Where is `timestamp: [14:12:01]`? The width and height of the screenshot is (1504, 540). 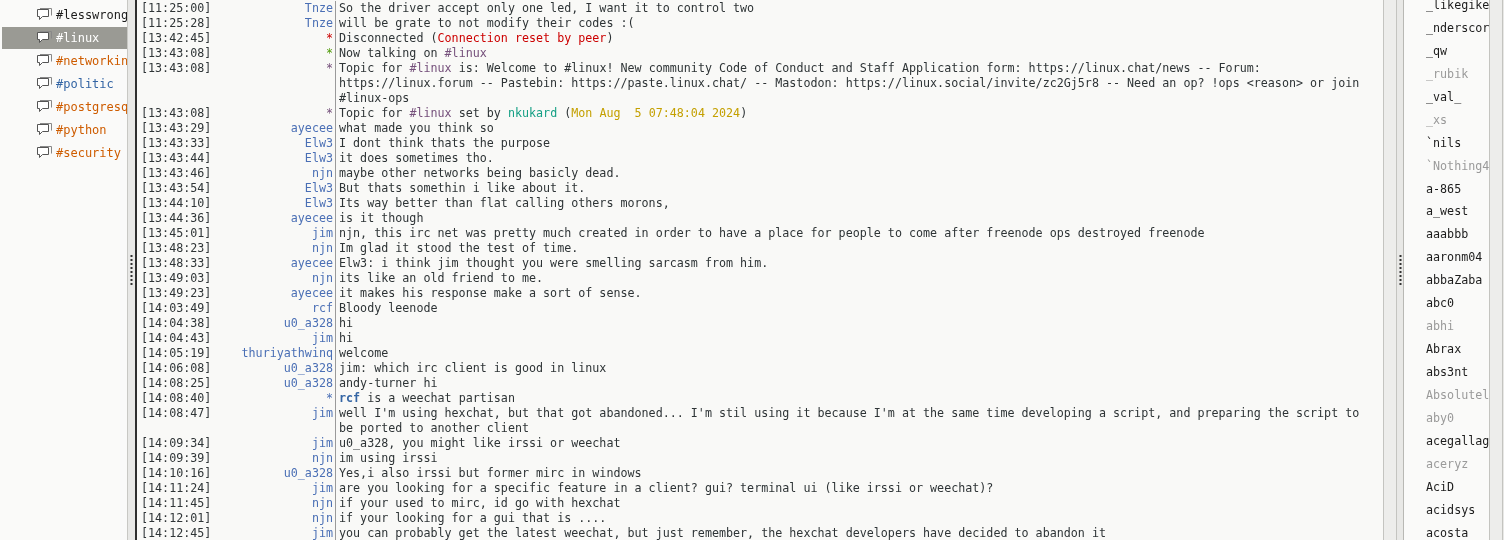 timestamp: [14:12:01] is located at coordinates (176, 518).